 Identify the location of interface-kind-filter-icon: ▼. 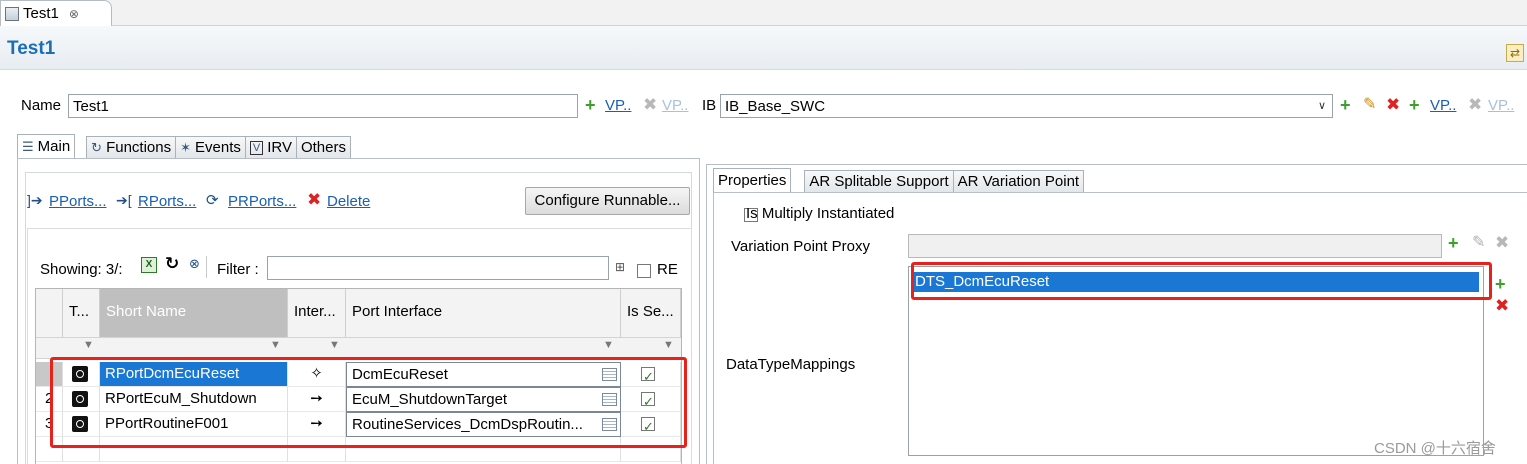
(334, 345).